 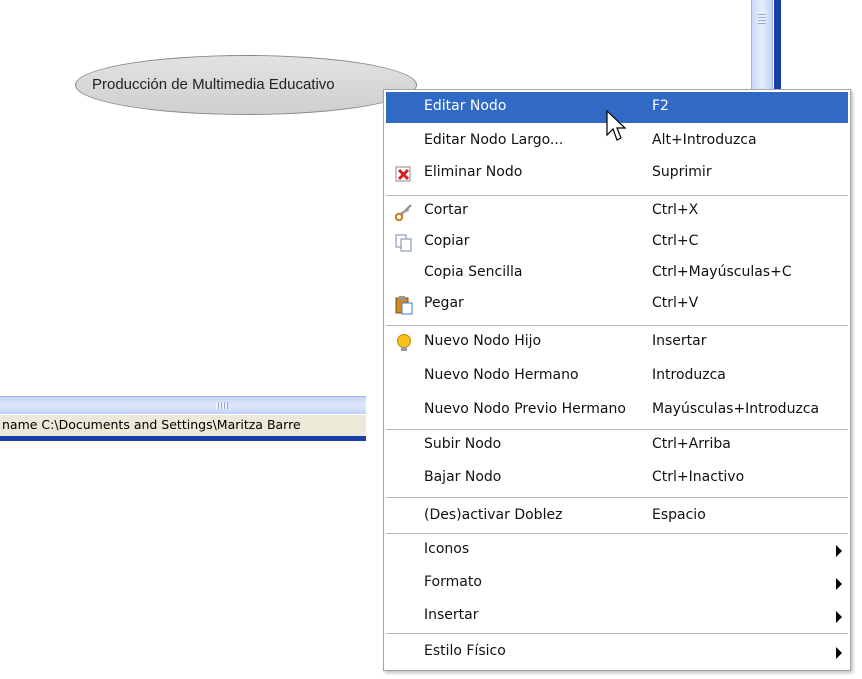 What do you see at coordinates (404, 174) in the screenshot?
I see `delete-x-icon` at bounding box center [404, 174].